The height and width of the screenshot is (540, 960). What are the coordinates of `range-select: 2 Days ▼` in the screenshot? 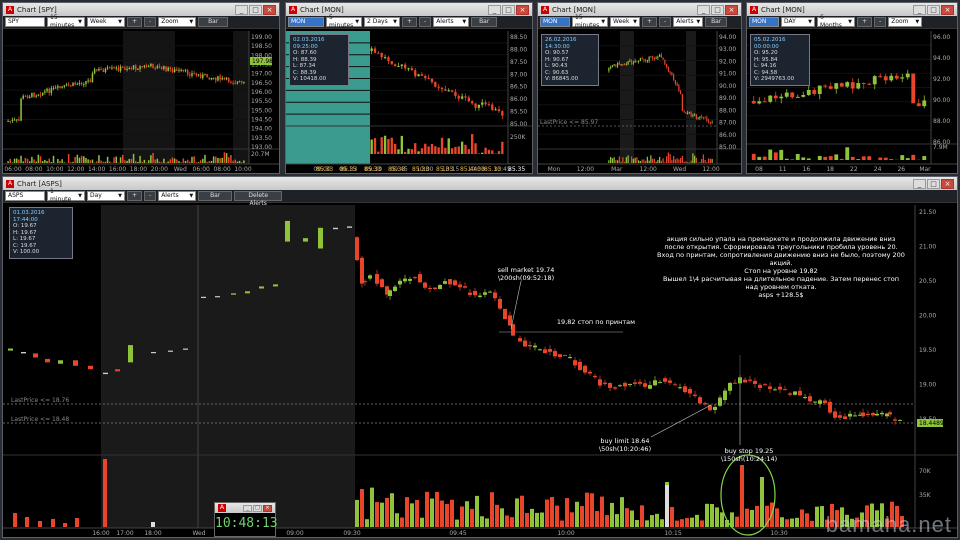 It's located at (382, 22).